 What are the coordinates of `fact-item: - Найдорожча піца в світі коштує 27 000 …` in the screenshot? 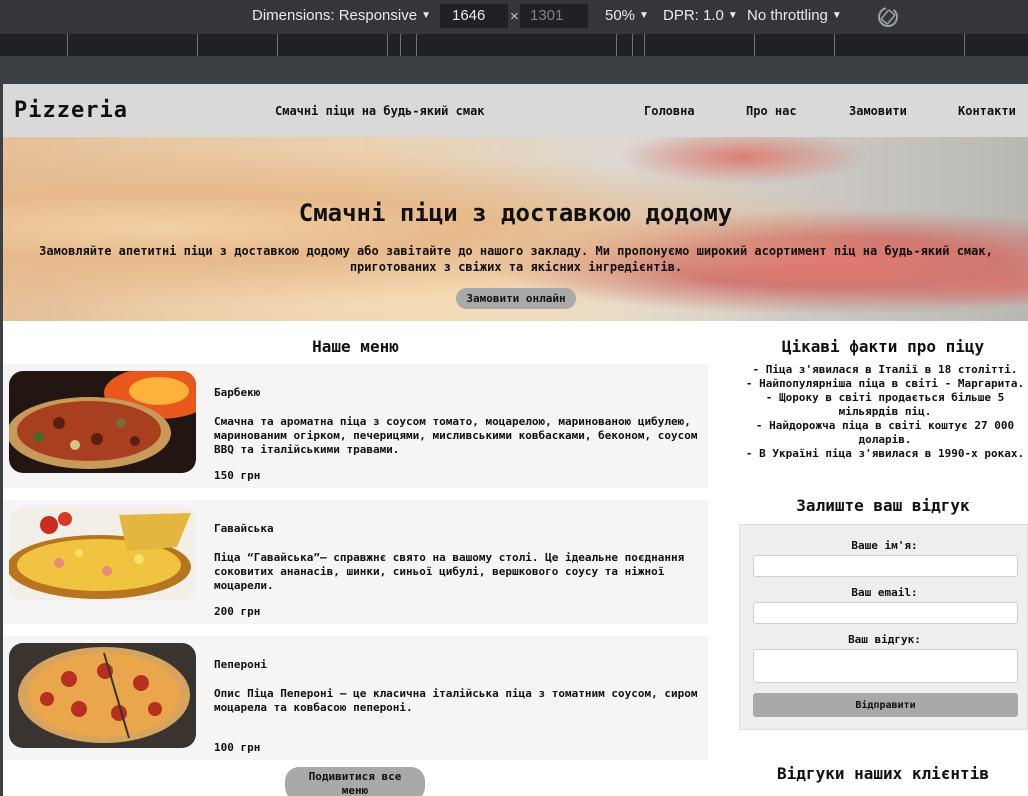 It's located at (885, 432).